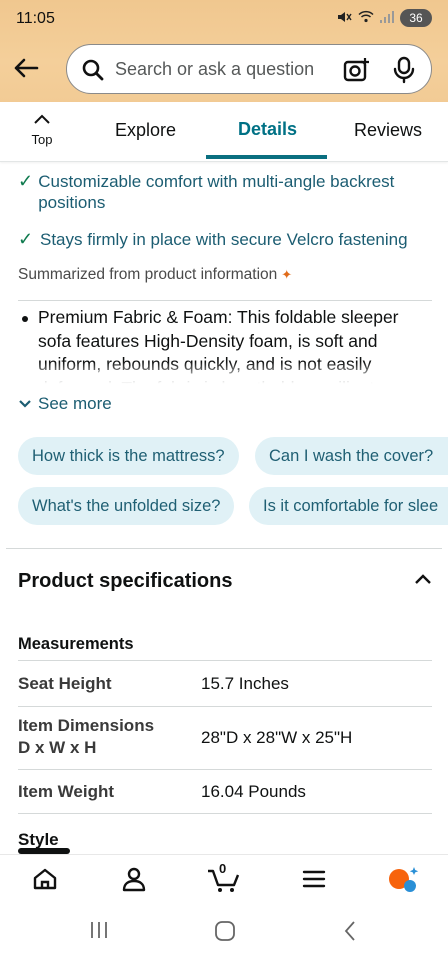 This screenshot has width=448, height=960. I want to click on search-input: Search or ask a question, so click(249, 69).